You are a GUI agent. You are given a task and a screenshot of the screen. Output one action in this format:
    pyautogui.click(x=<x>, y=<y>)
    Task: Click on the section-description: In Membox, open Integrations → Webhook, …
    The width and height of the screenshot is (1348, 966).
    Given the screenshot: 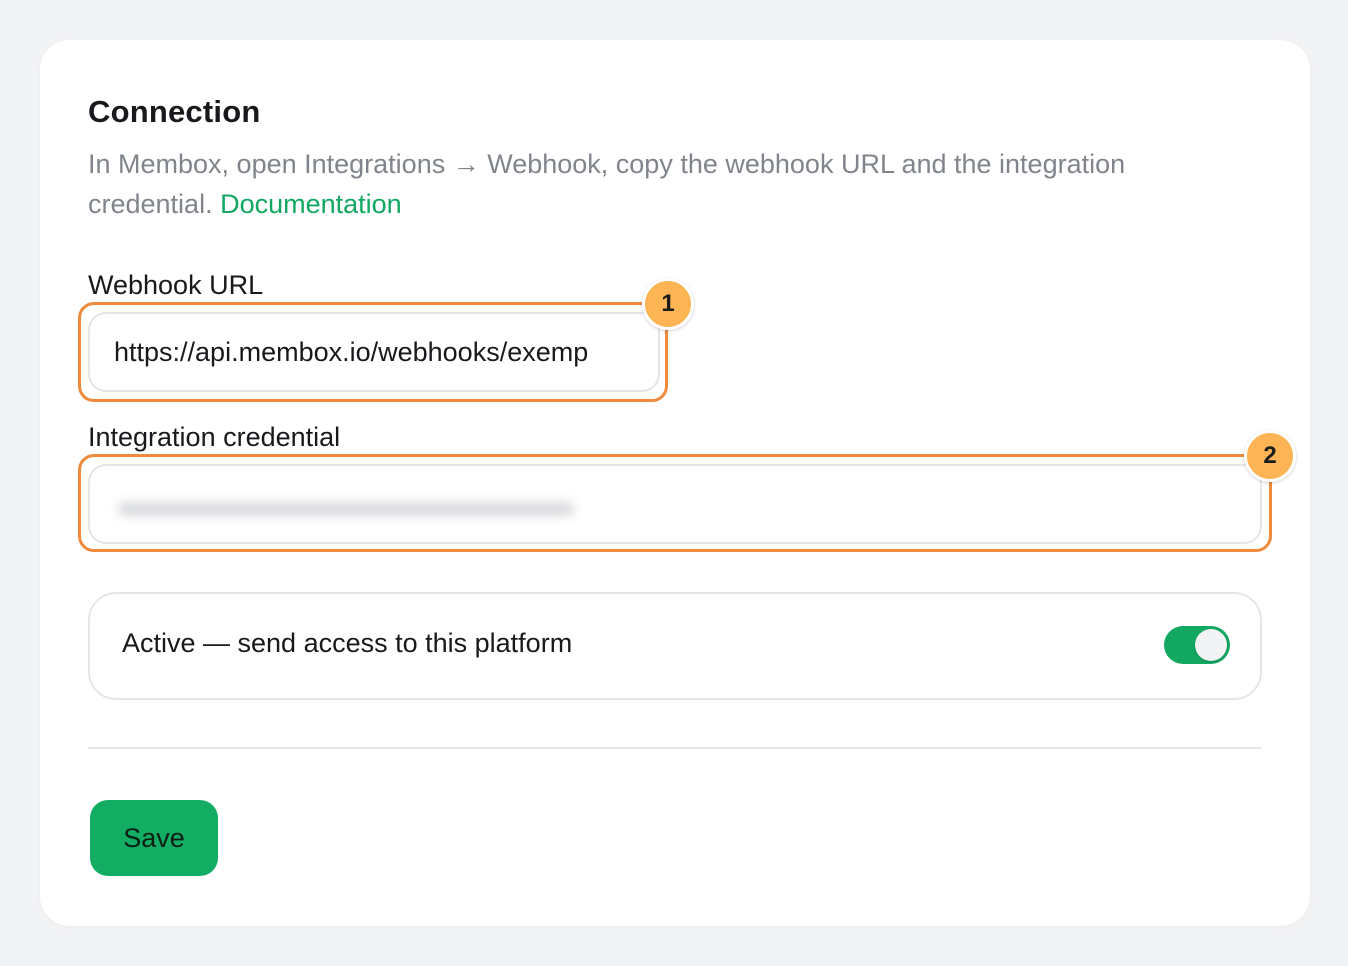 What is the action you would take?
    pyautogui.click(x=658, y=184)
    